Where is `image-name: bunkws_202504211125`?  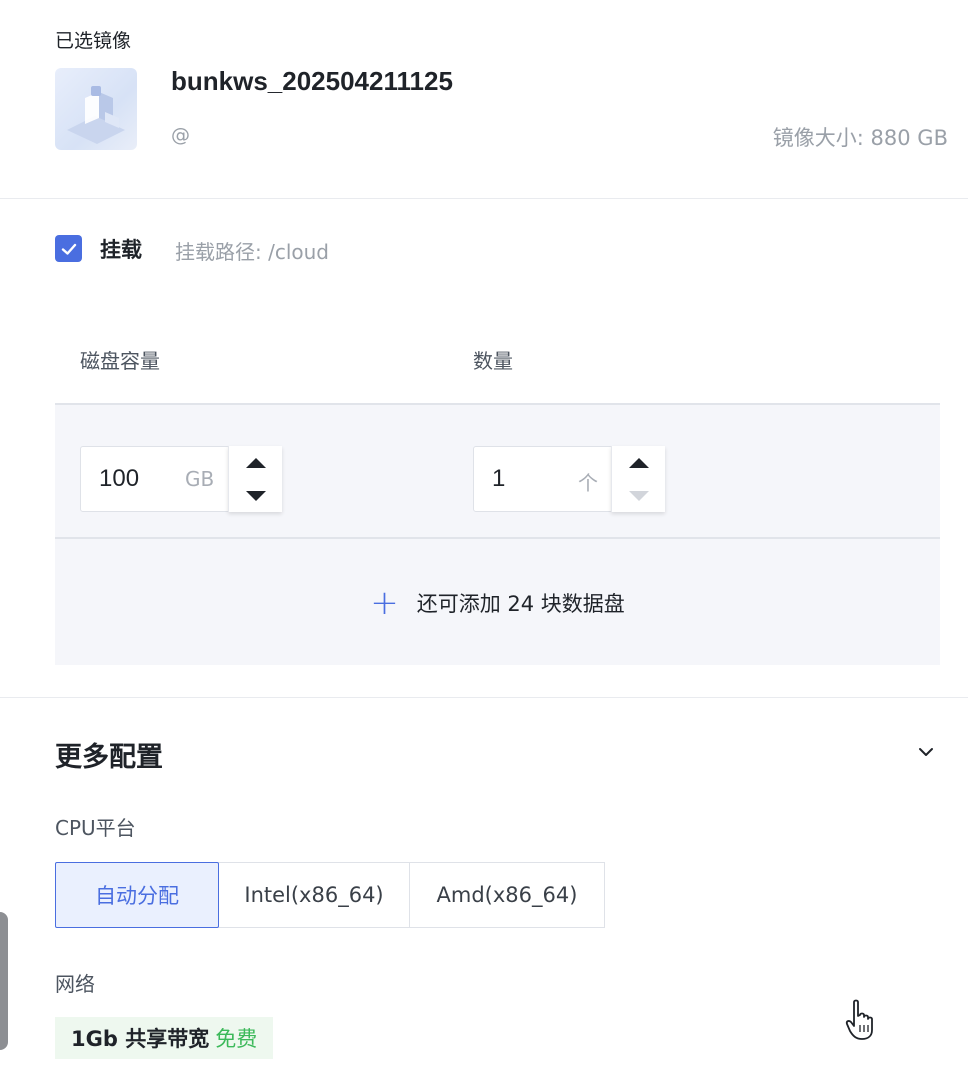 image-name: bunkws_202504211125 is located at coordinates (312, 81).